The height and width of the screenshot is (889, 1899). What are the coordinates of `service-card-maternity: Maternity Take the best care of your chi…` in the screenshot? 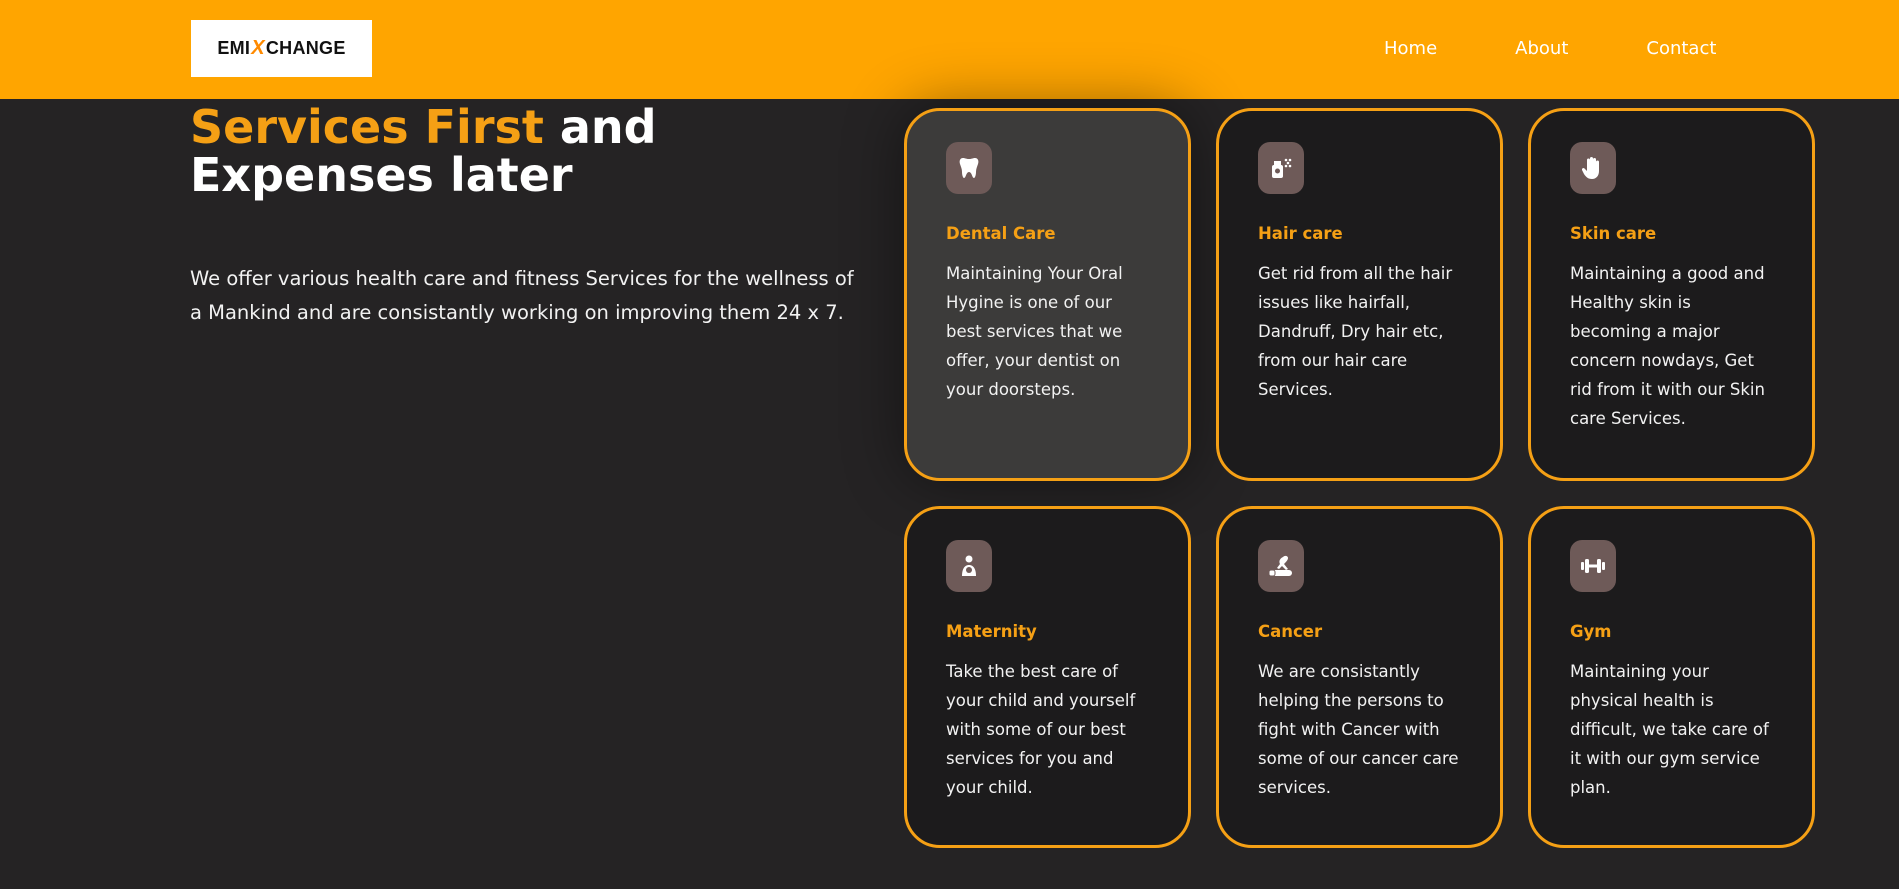 It's located at (1047, 677).